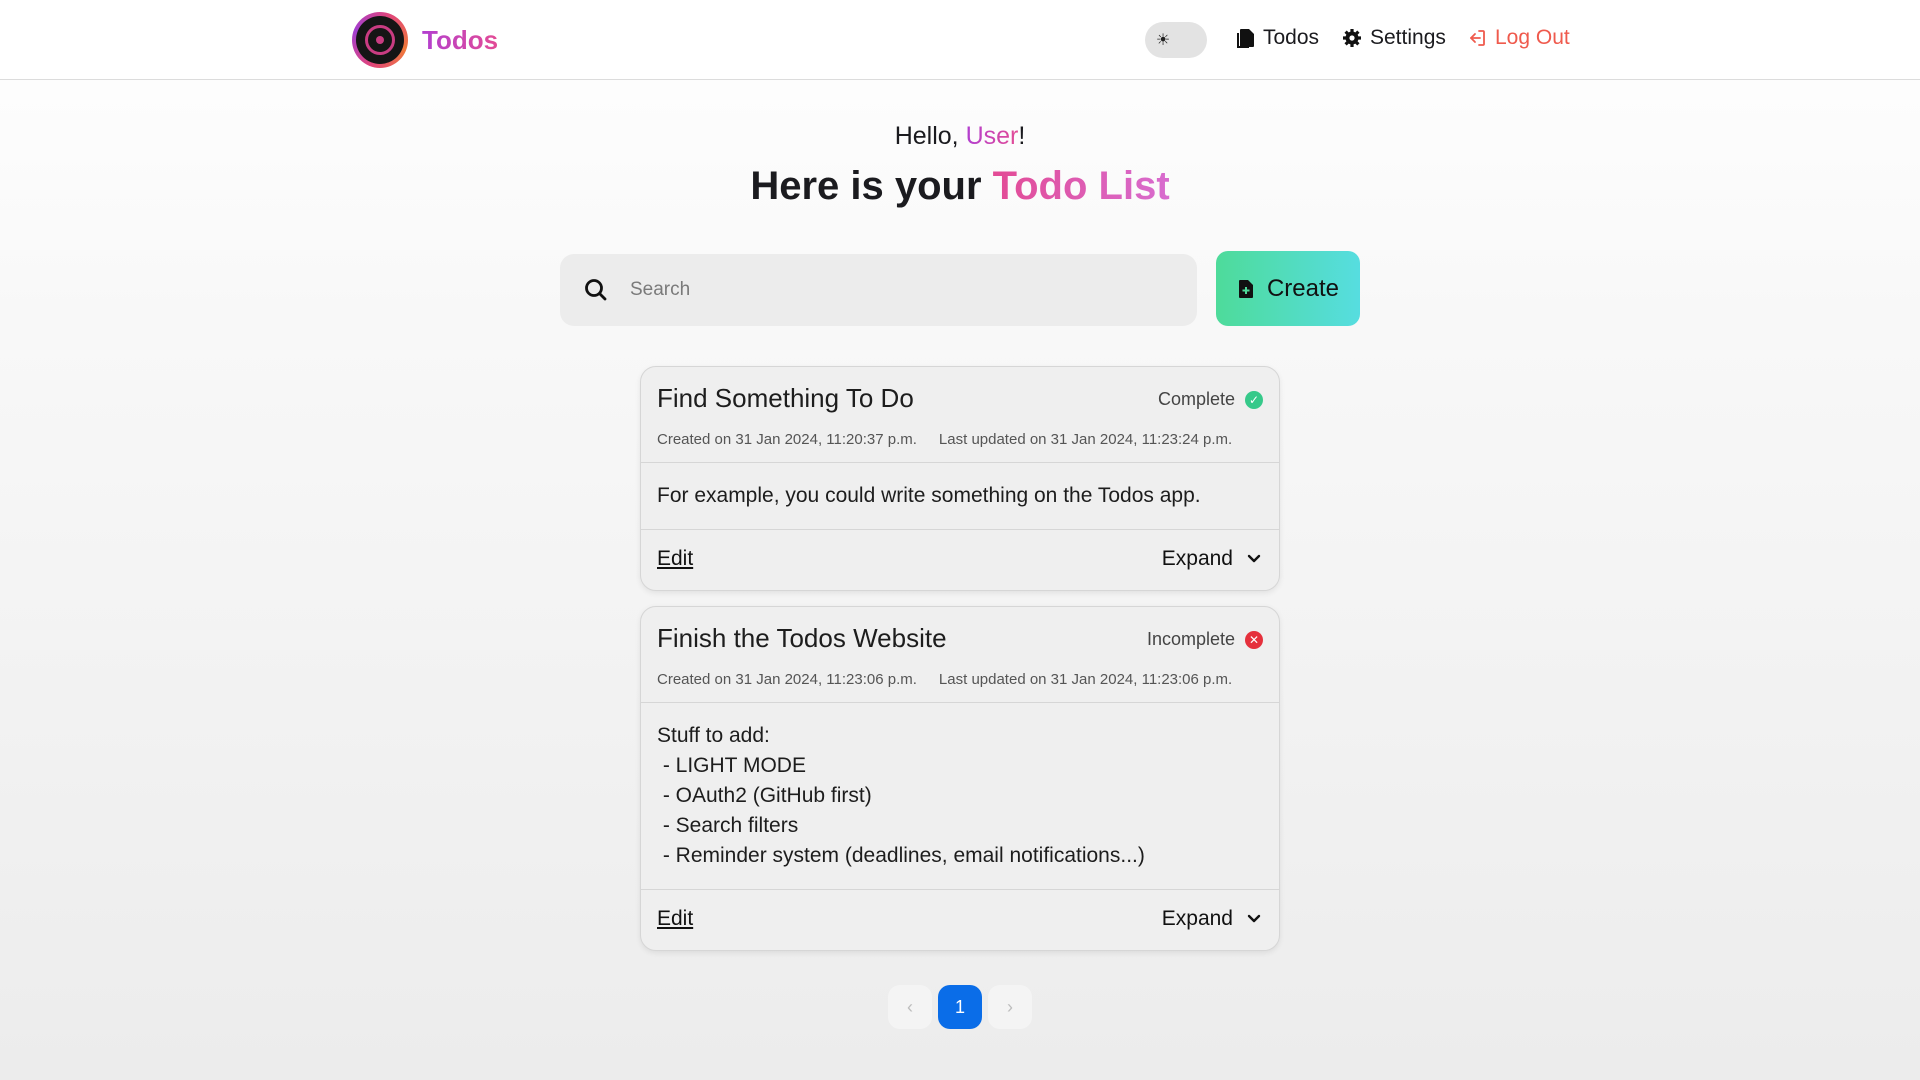 The width and height of the screenshot is (1920, 1080). What do you see at coordinates (802, 638) in the screenshot?
I see `todo-title: Finish the Todos Website` at bounding box center [802, 638].